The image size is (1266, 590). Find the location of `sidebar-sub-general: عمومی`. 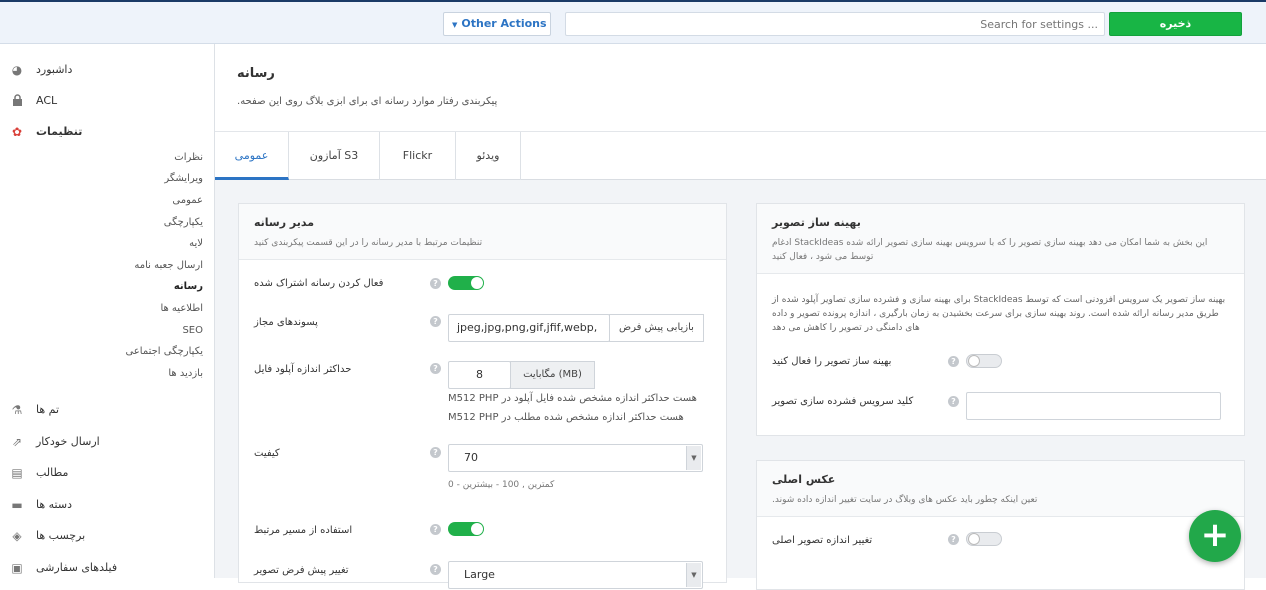

sidebar-sub-general: عمومی is located at coordinates (187, 201).